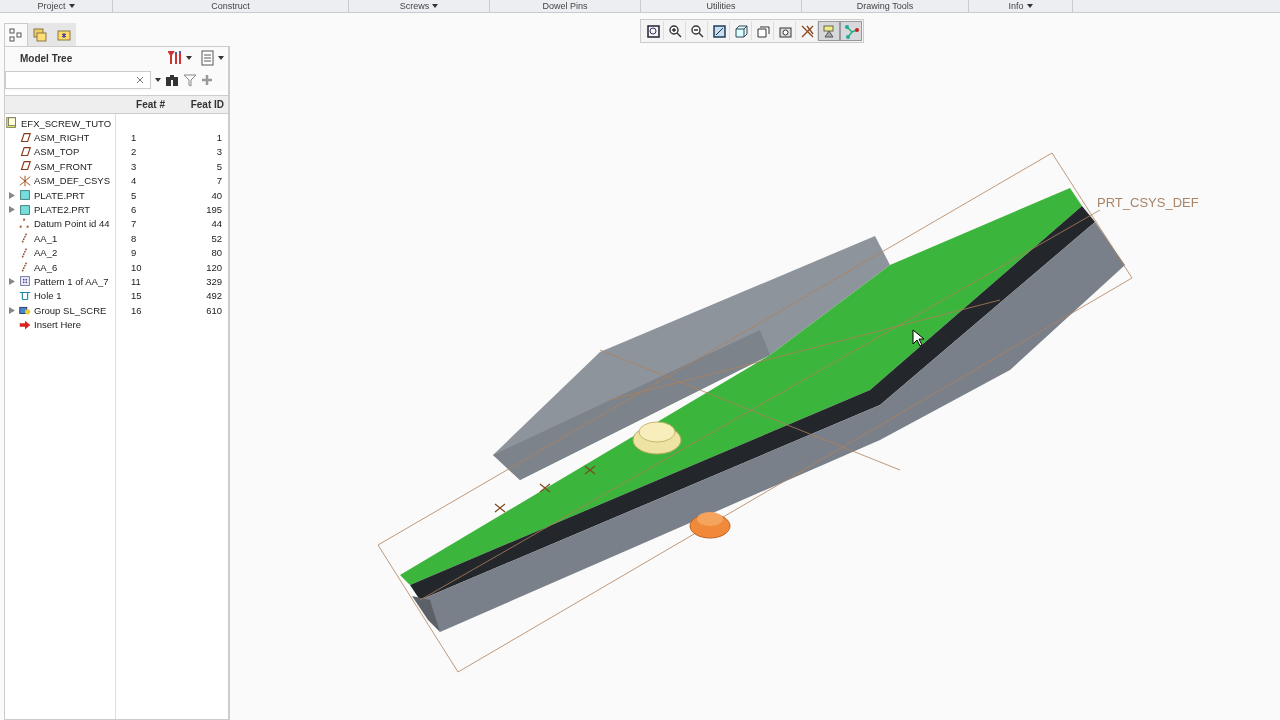  I want to click on tree-item: ASM_TOP, so click(57, 152).